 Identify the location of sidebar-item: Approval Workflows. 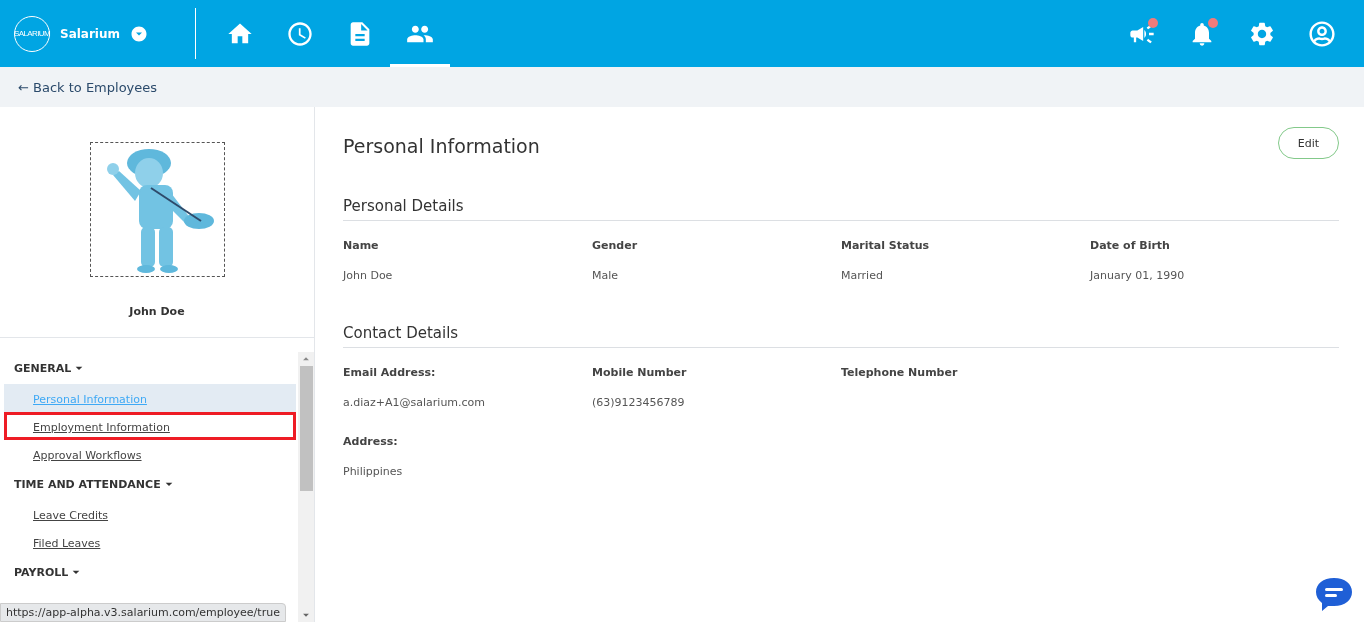
(150, 454).